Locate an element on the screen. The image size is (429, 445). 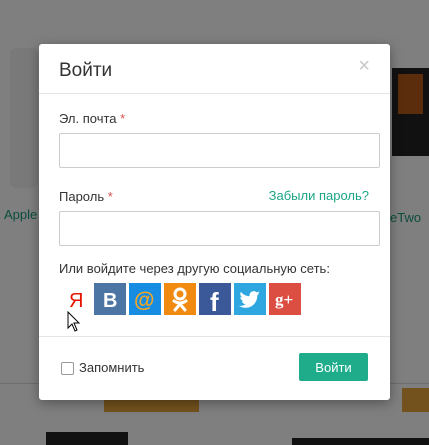
twitter-login-button is located at coordinates (250, 299).